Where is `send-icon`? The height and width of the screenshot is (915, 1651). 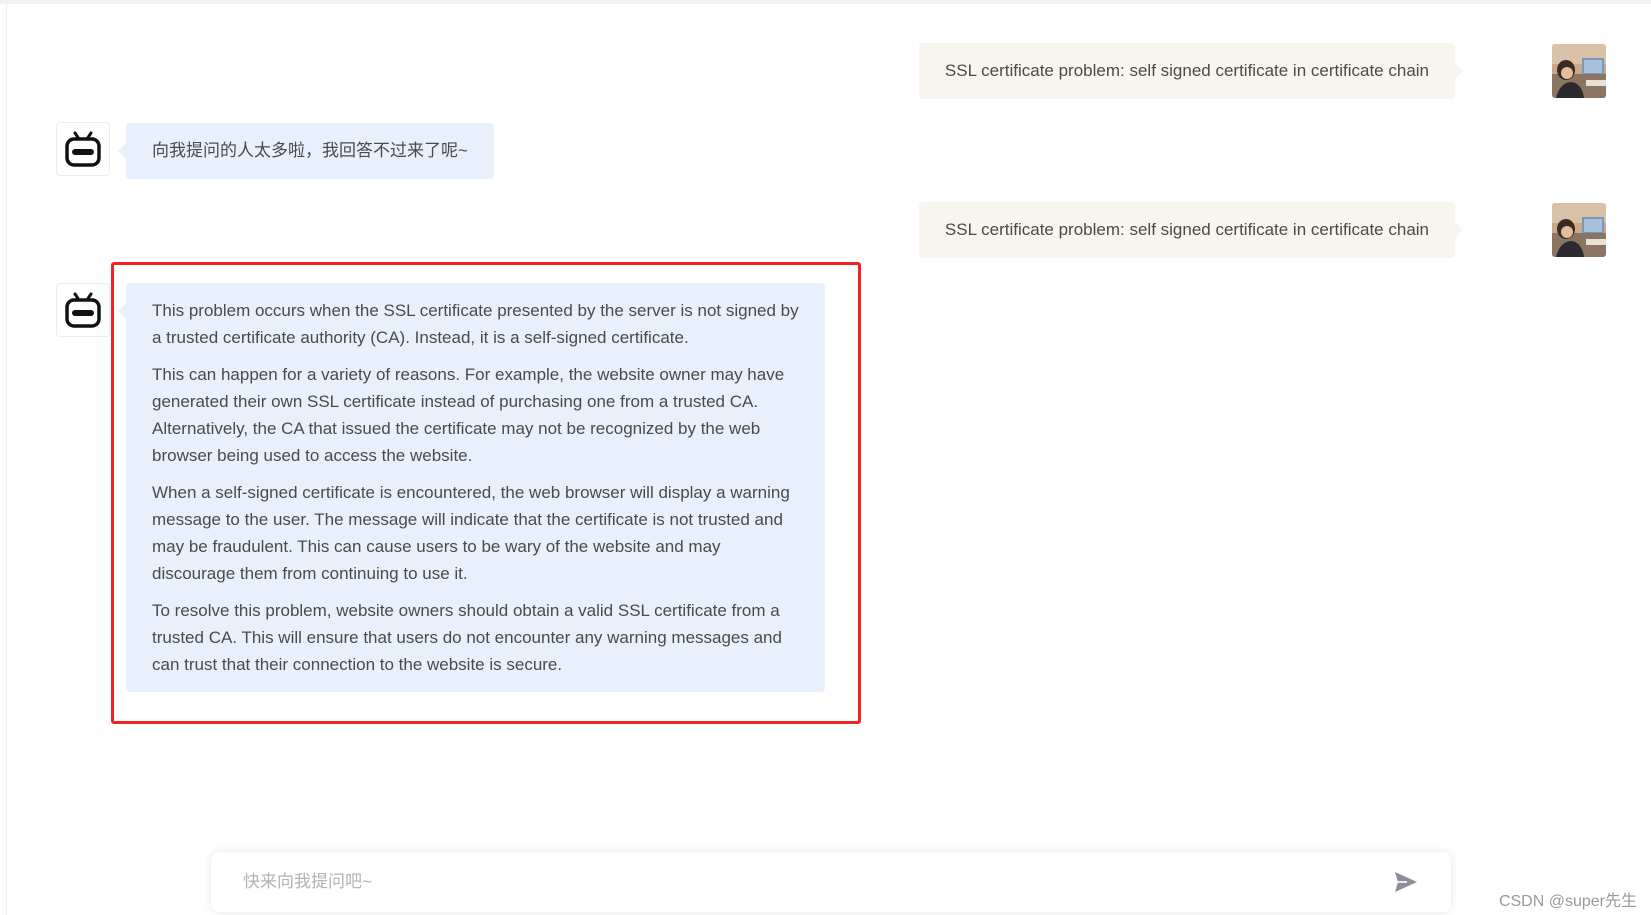
send-icon is located at coordinates (1406, 882).